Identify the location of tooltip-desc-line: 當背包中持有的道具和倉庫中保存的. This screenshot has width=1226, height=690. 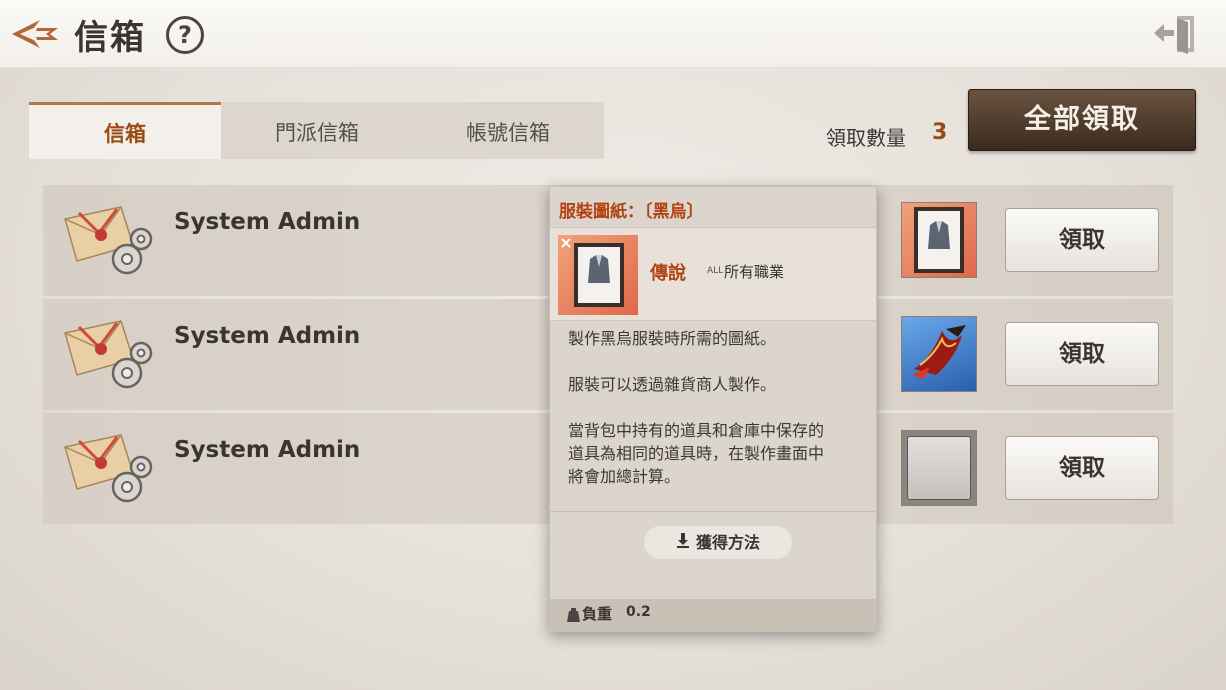
(696, 430).